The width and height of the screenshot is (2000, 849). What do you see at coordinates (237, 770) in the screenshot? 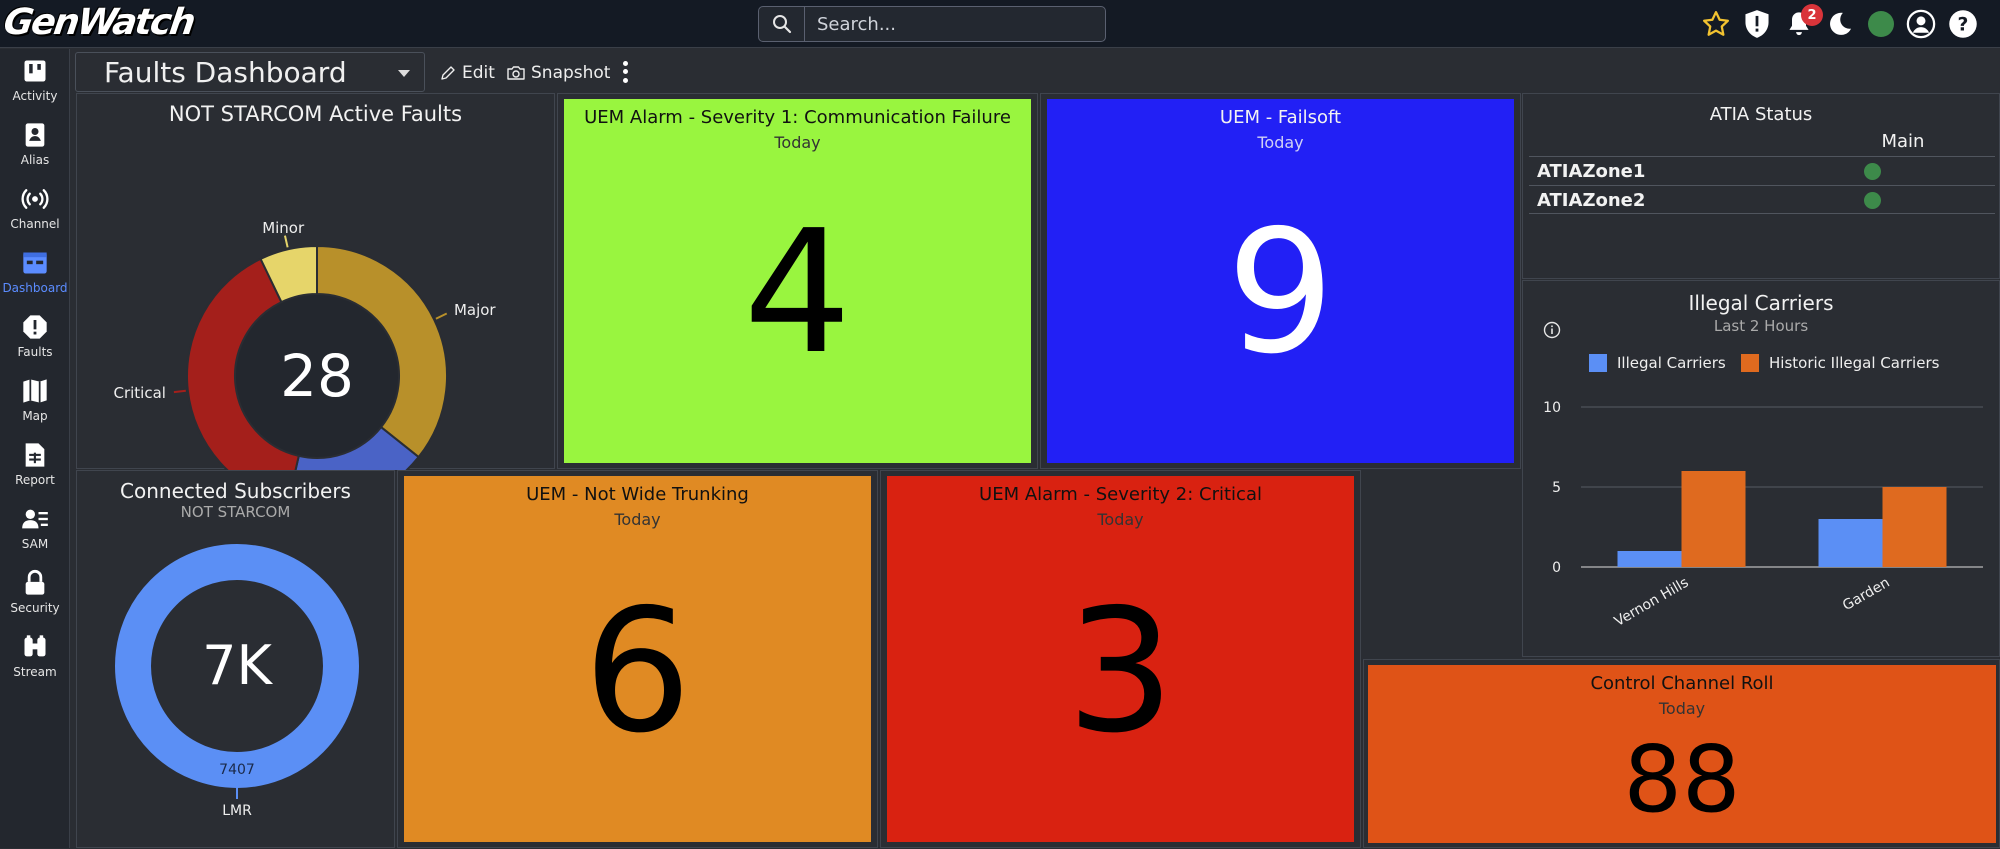
I see `subscribers-slice-value: 7407` at bounding box center [237, 770].